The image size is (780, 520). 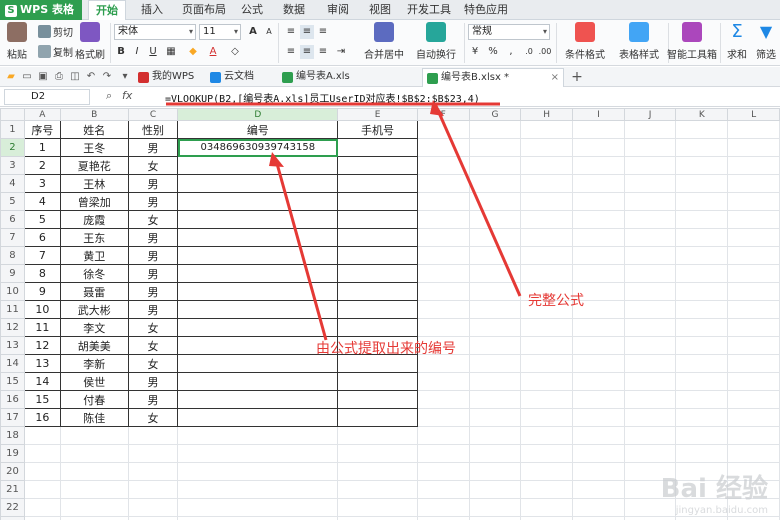 I want to click on bold-button: B, so click(x=121, y=52).